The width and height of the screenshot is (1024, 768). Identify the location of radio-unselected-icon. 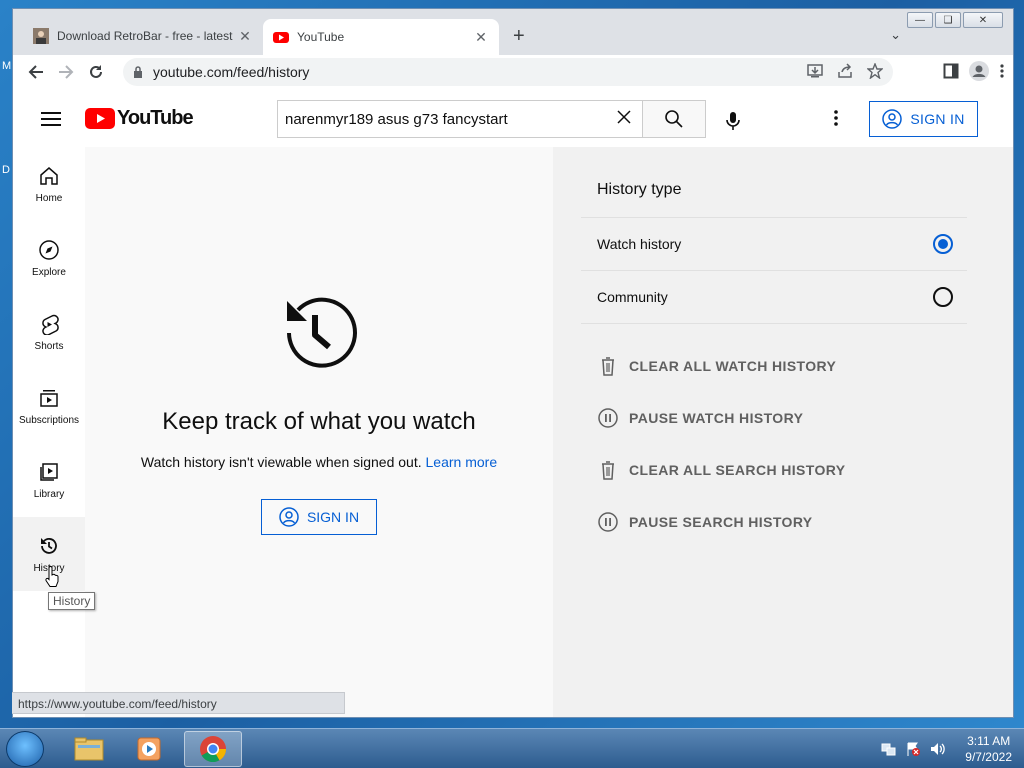
(943, 297).